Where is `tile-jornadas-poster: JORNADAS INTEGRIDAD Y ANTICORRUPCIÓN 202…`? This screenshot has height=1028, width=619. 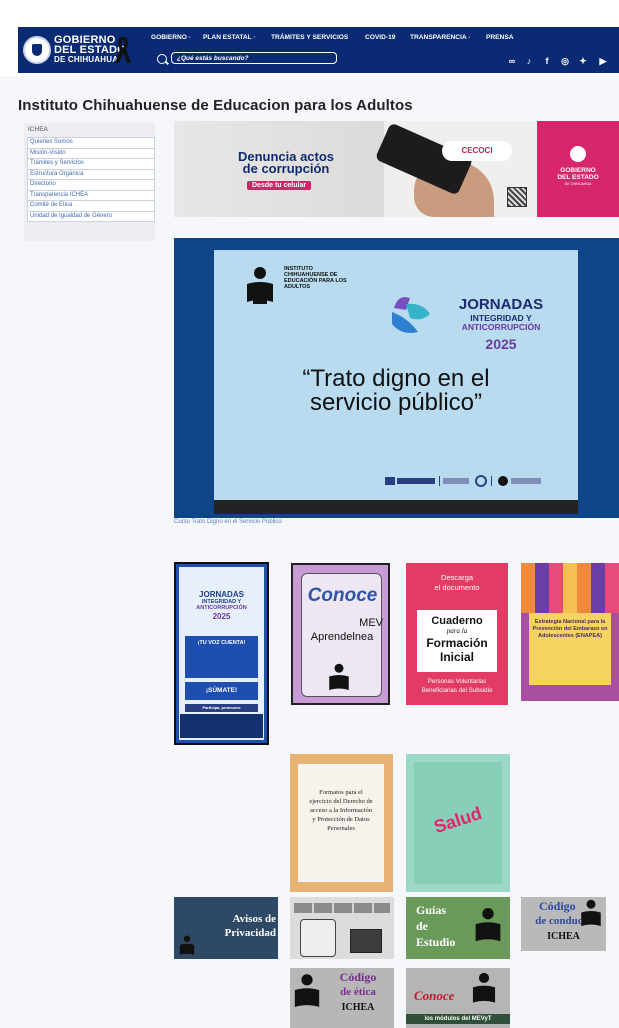 tile-jornadas-poster: JORNADAS INTEGRIDAD Y ANTICORRUPCIÓN 202… is located at coordinates (221, 653).